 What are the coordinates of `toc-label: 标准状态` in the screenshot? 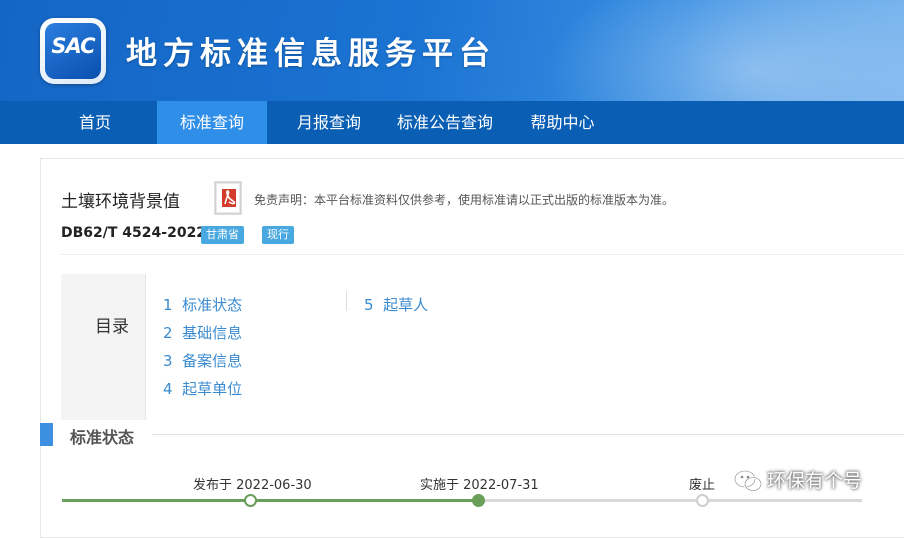 It's located at (212, 305).